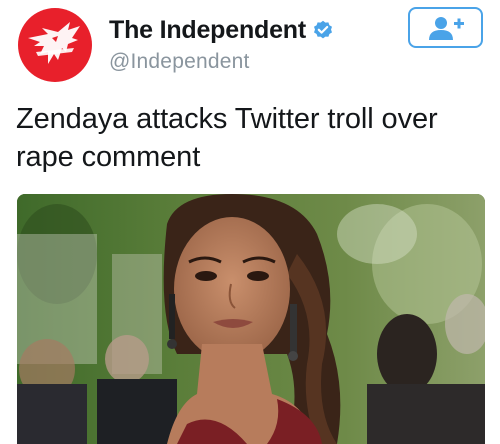 The height and width of the screenshot is (444, 500). I want to click on account-names: The Independent @Independent, so click(221, 44).